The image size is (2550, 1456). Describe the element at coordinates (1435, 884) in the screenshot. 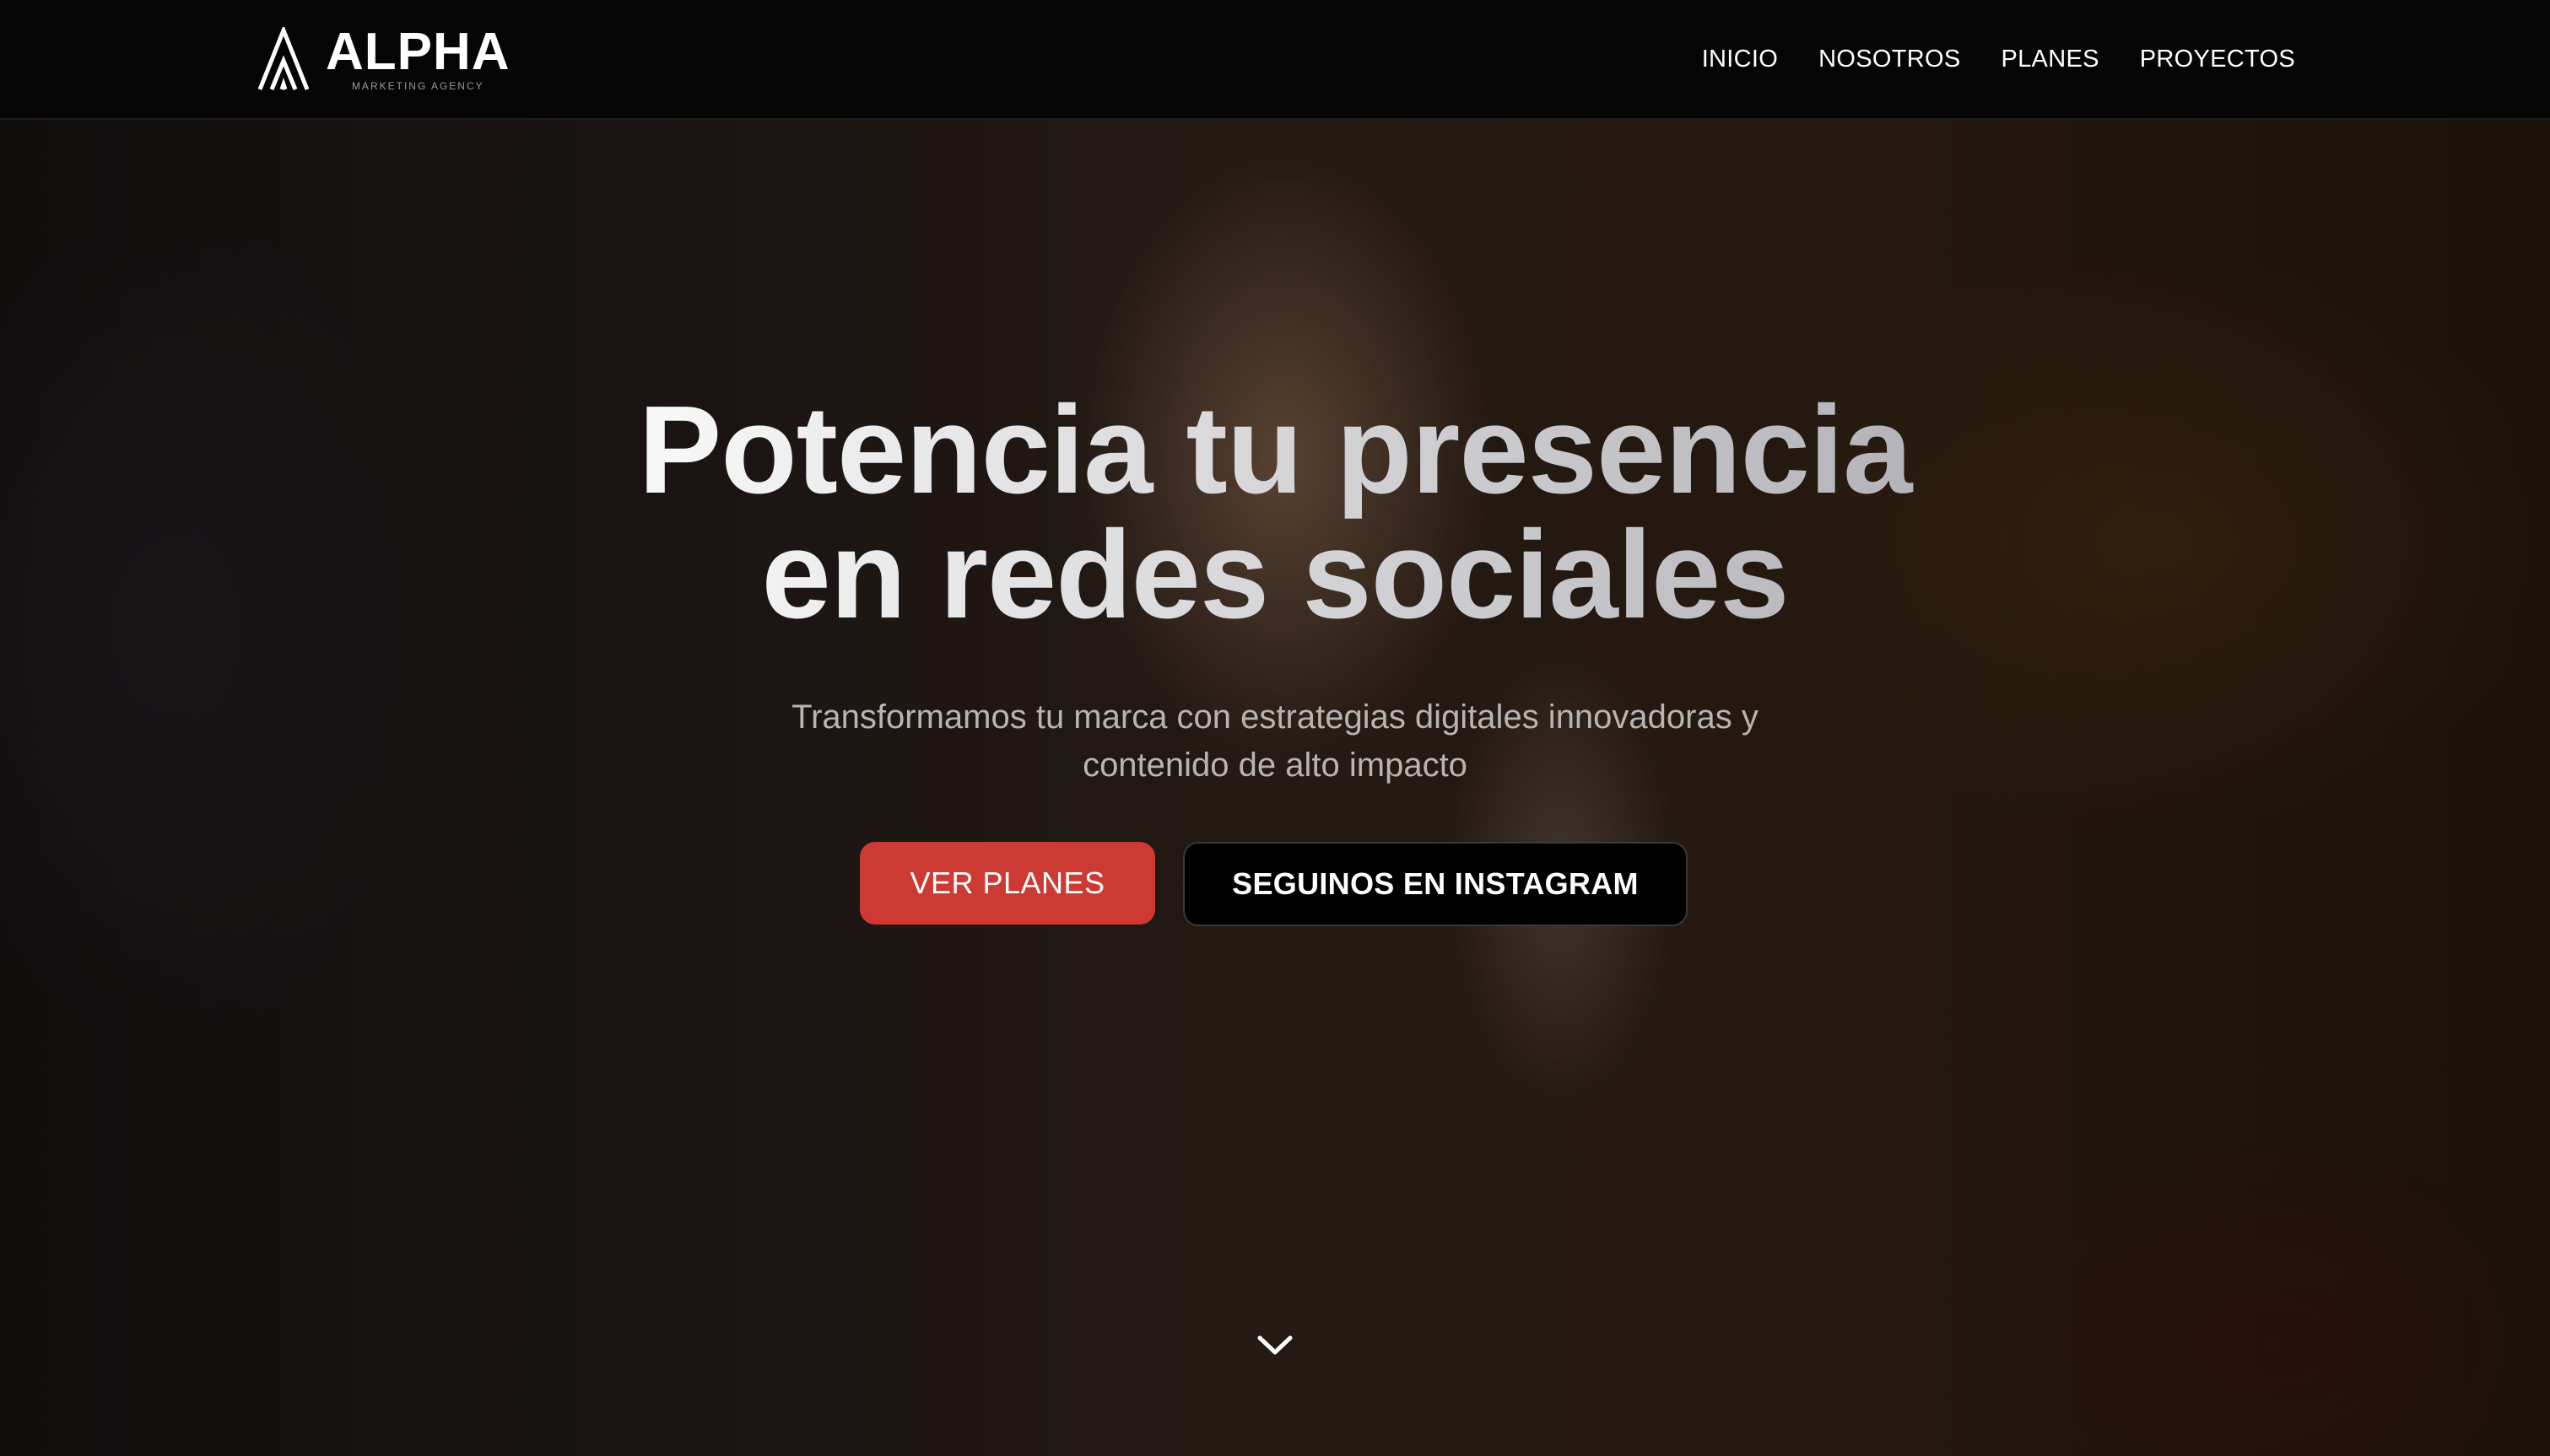

I see `instagram-button: SEGUINOS EN INSTAGRAM` at that location.